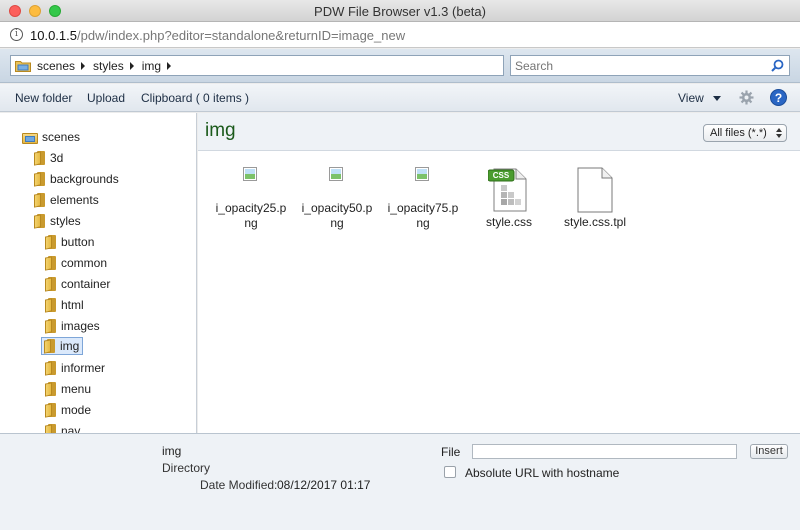 This screenshot has width=800, height=530. What do you see at coordinates (53, 35) in the screenshot?
I see `url-host: 10.0.1.5` at bounding box center [53, 35].